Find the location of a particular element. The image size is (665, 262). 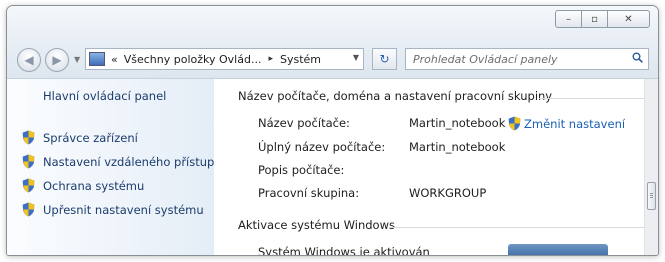

sidebar-home-link: Hlavní ovládací panel is located at coordinates (104, 96).